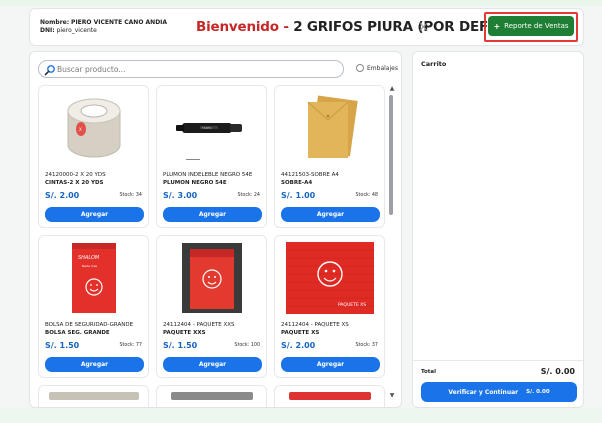  What do you see at coordinates (315, 325) in the screenshot?
I see `product-code: 24112404 - PAQUETE XS` at bounding box center [315, 325].